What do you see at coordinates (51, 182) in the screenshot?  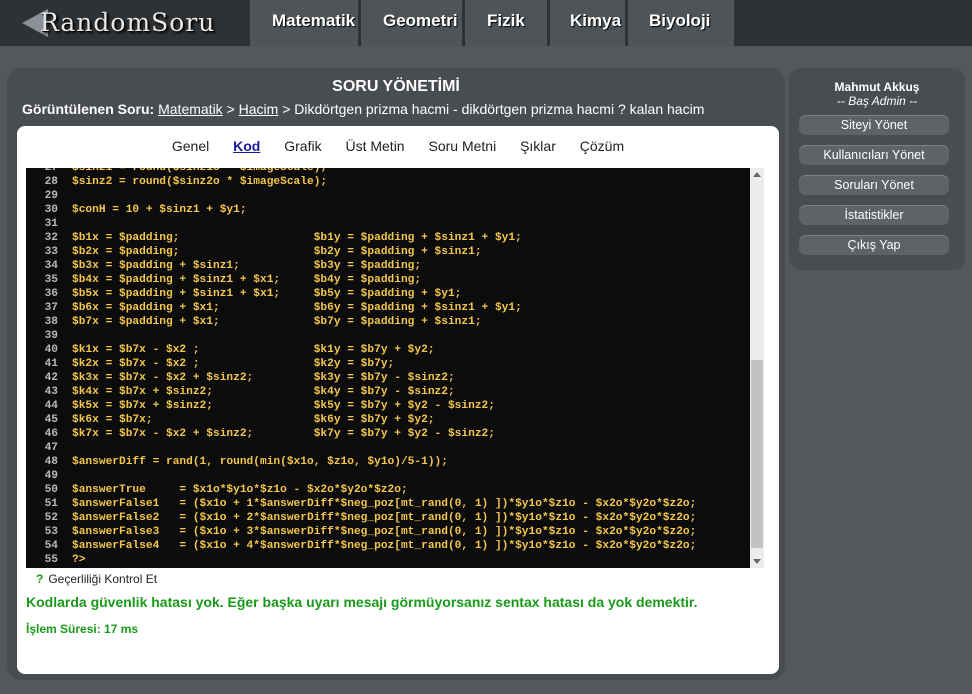 I see `line-number: 28` at bounding box center [51, 182].